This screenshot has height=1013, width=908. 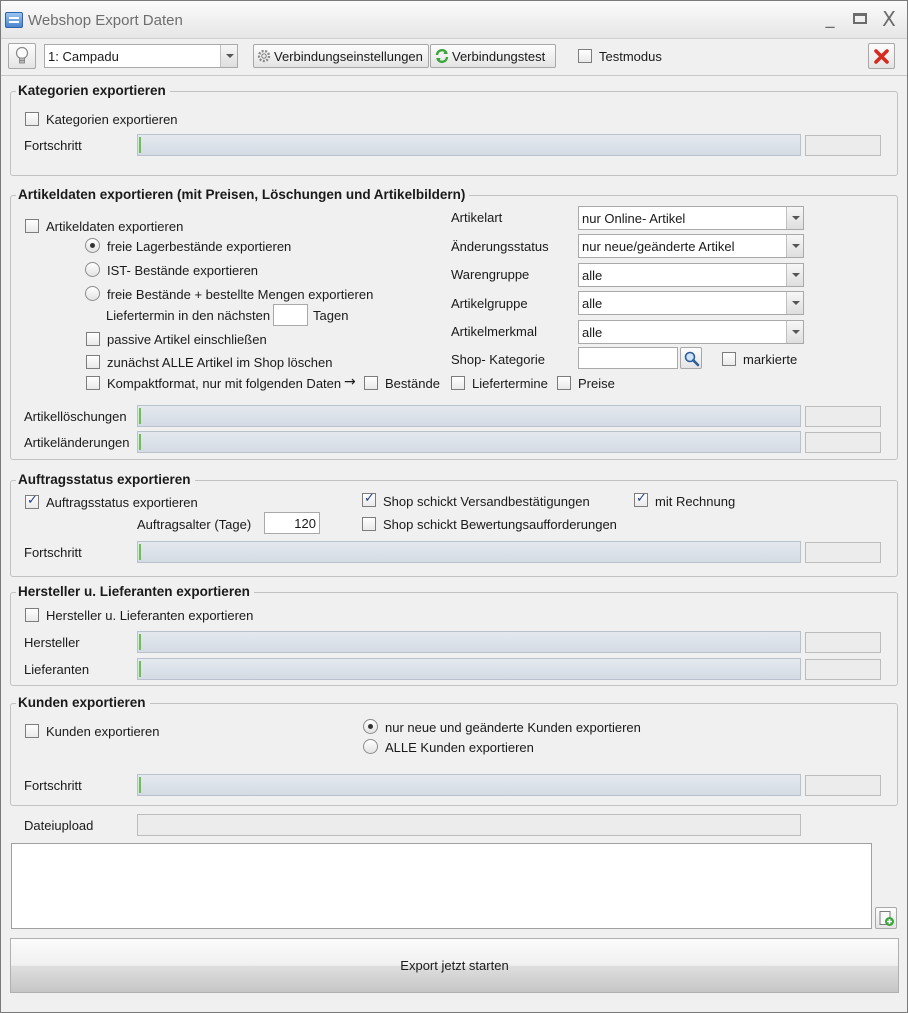 What do you see at coordinates (105, 20) in the screenshot?
I see `window-title: Webshop Export Daten` at bounding box center [105, 20].